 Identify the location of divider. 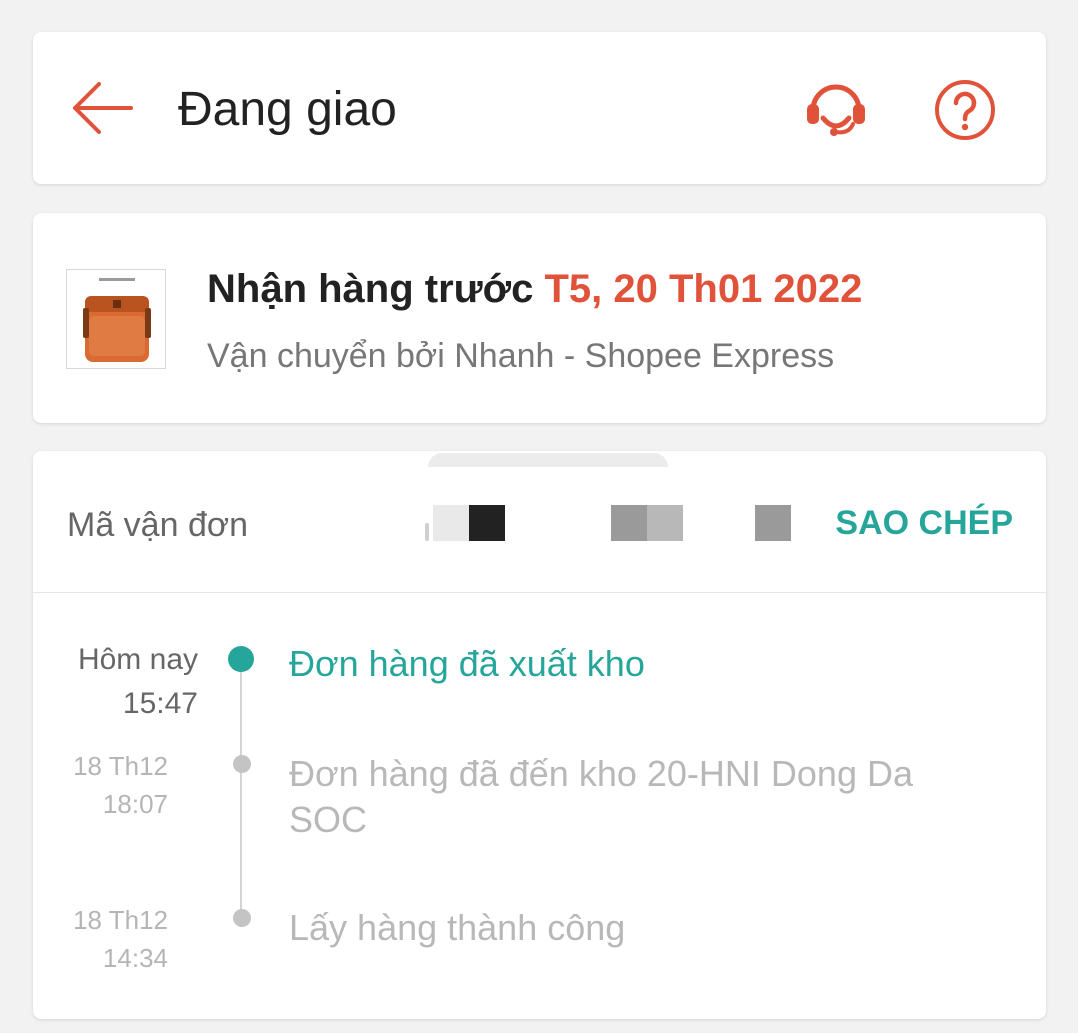
(539, 592).